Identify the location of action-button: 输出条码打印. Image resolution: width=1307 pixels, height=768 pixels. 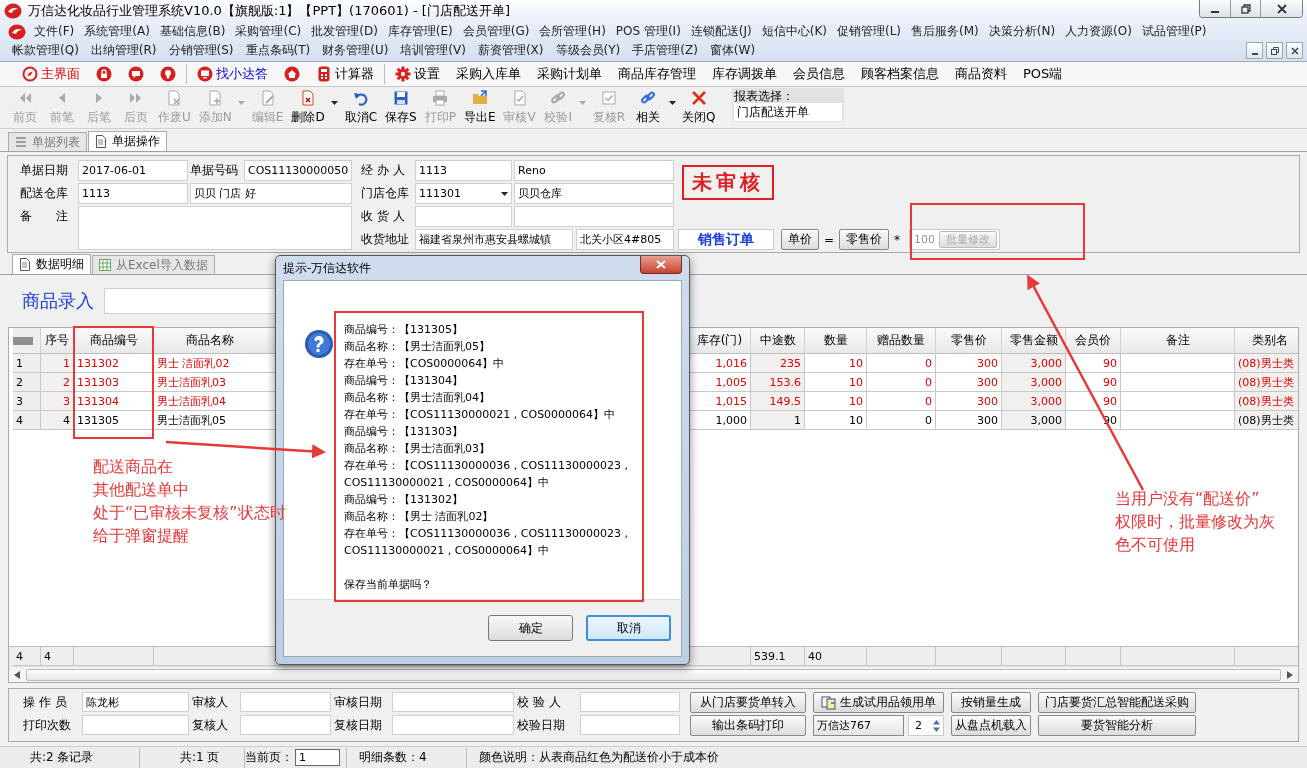
(748, 725).